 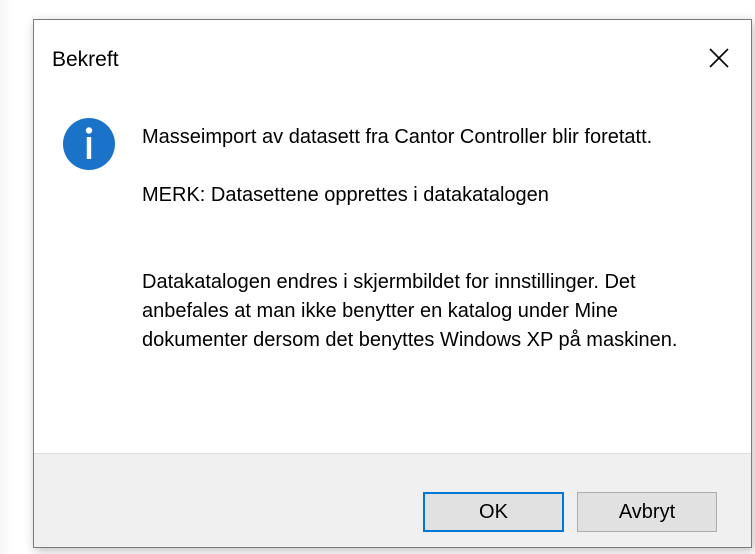 What do you see at coordinates (493, 512) in the screenshot?
I see `ok-button: OK` at bounding box center [493, 512].